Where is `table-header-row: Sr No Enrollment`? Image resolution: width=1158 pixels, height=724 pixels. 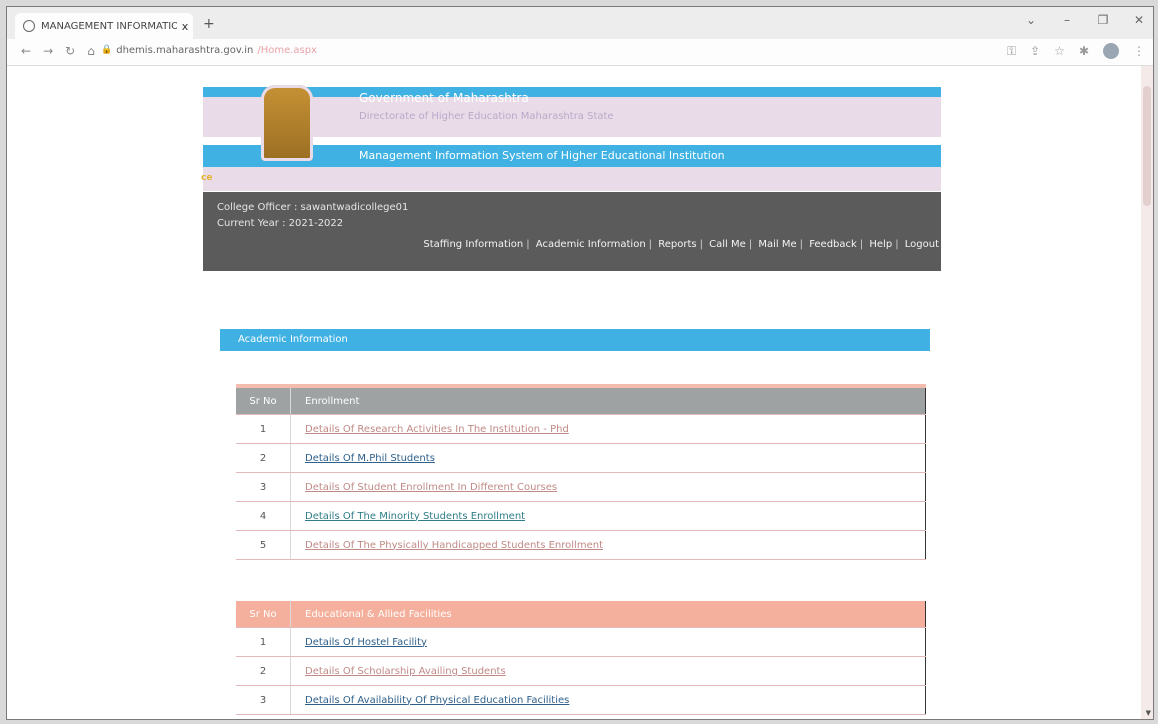 table-header-row: Sr No Enrollment is located at coordinates (581, 400).